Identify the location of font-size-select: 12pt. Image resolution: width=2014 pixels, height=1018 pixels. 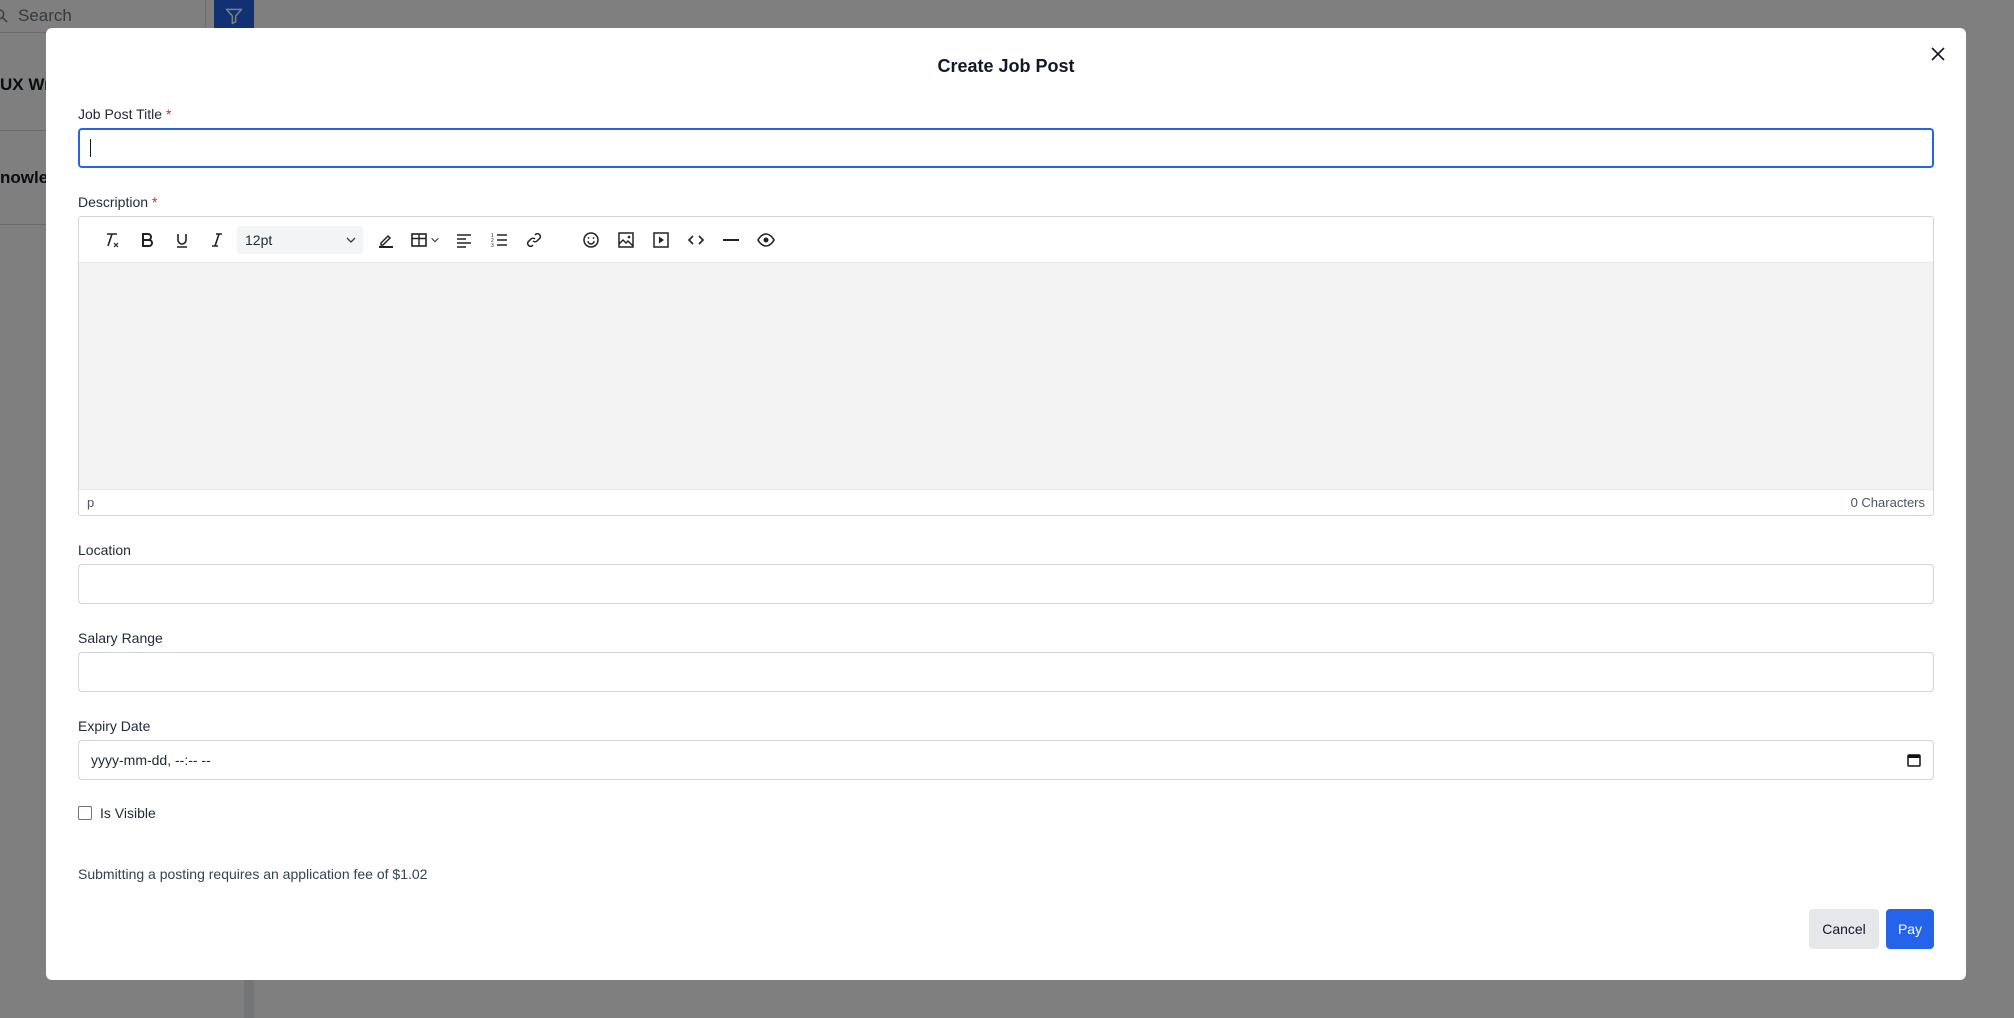
(300, 239).